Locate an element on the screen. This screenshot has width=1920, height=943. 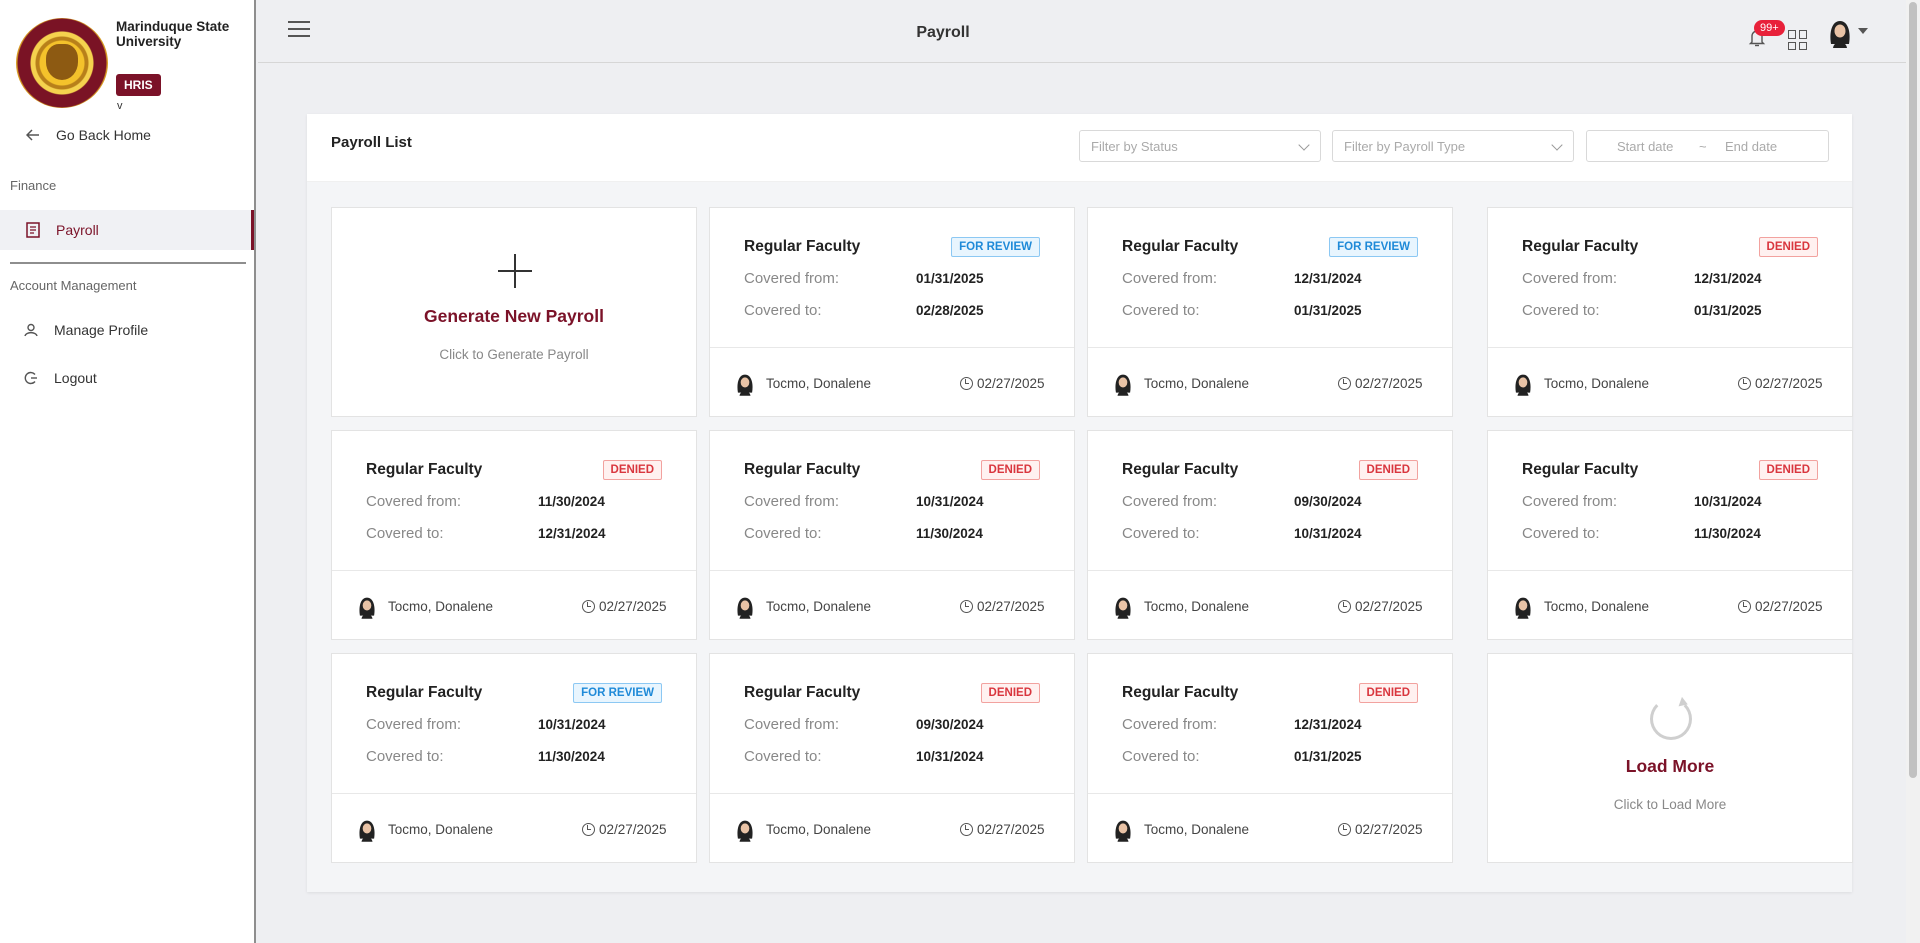
load-more-card: Load More Click to Load More is located at coordinates (1670, 758).